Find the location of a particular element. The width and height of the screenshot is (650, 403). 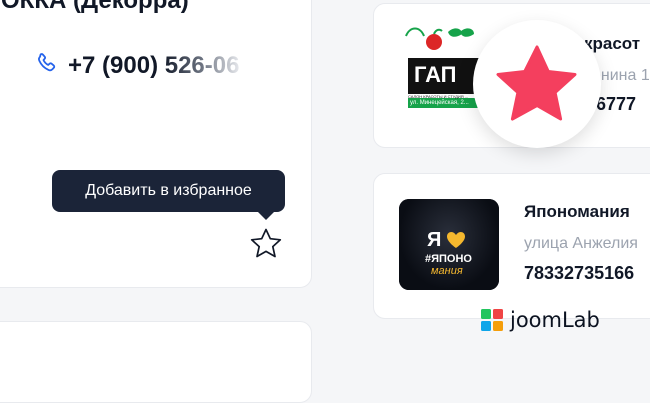

star-filled-icon is located at coordinates (536, 83).